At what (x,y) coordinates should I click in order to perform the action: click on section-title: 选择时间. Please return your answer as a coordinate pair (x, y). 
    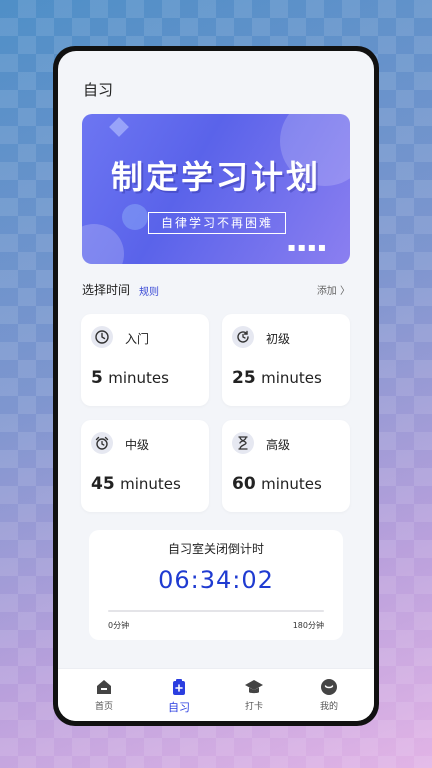
    Looking at the image, I should click on (106, 290).